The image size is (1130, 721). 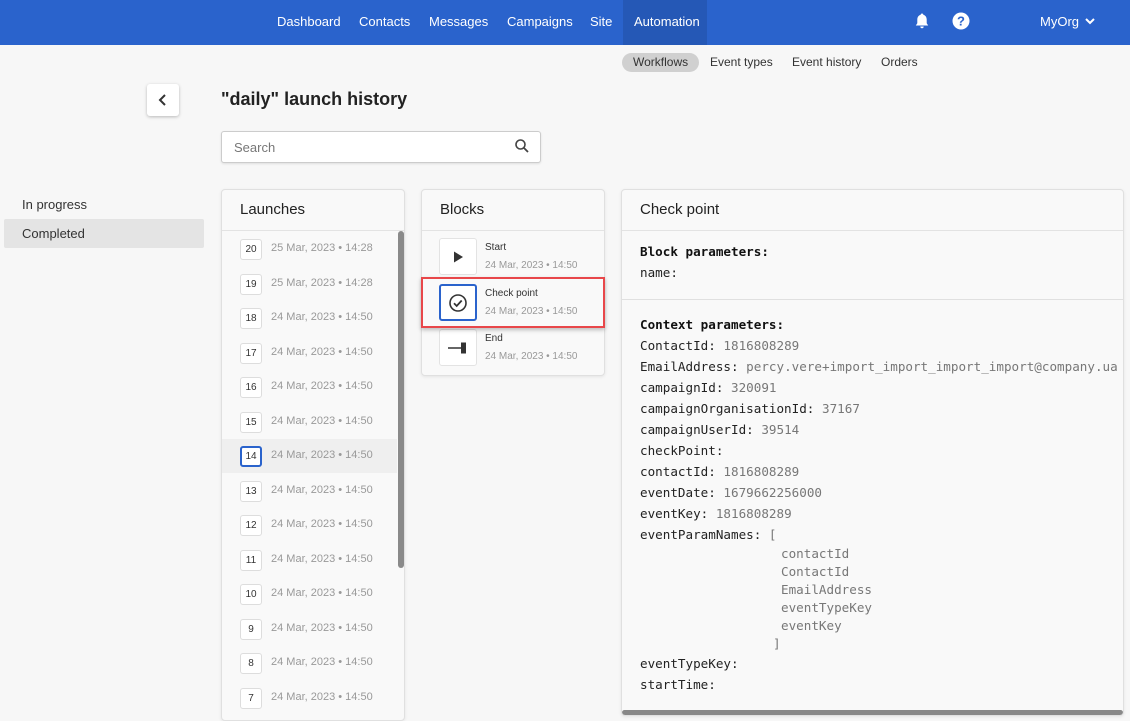 What do you see at coordinates (309, 22) in the screenshot?
I see `nav-dashboard: Dashboard` at bounding box center [309, 22].